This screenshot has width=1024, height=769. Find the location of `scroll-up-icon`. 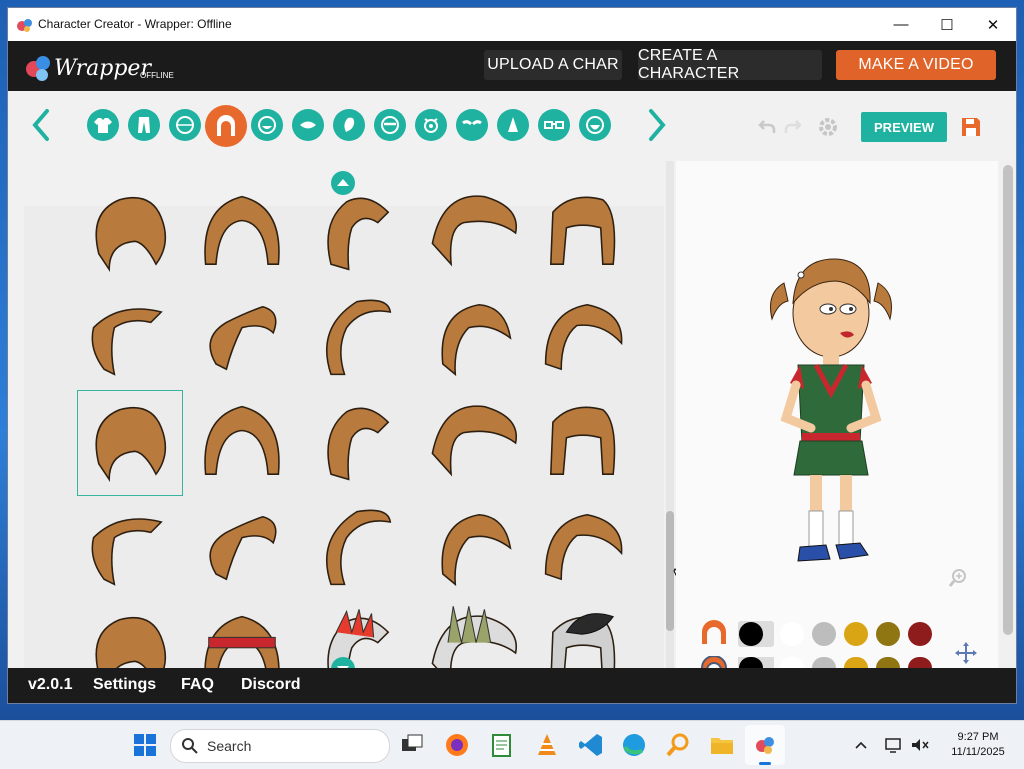

scroll-up-icon is located at coordinates (343, 183).